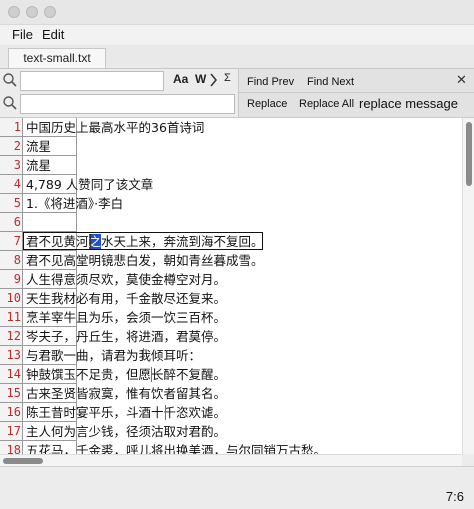 This screenshot has height=509, width=474. I want to click on find-row: Aa W Σ, so click(118, 81).